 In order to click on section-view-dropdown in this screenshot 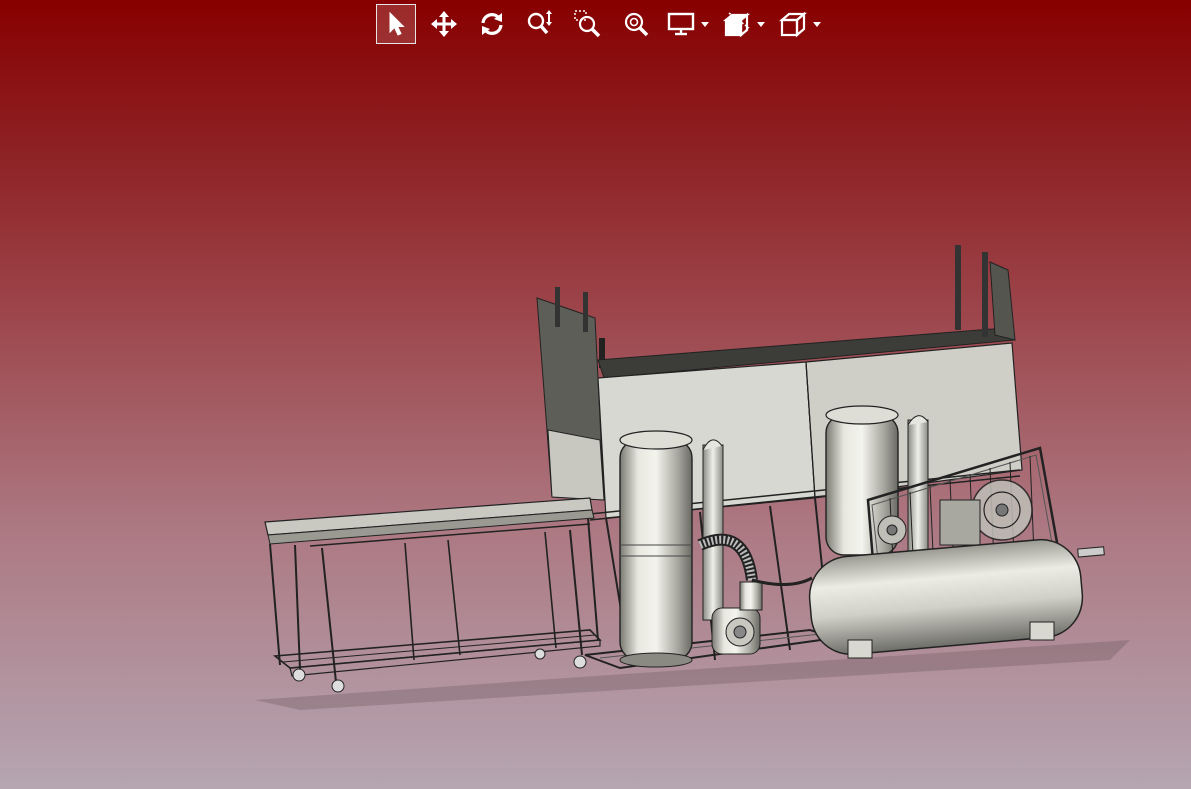, I will do `click(761, 24)`.